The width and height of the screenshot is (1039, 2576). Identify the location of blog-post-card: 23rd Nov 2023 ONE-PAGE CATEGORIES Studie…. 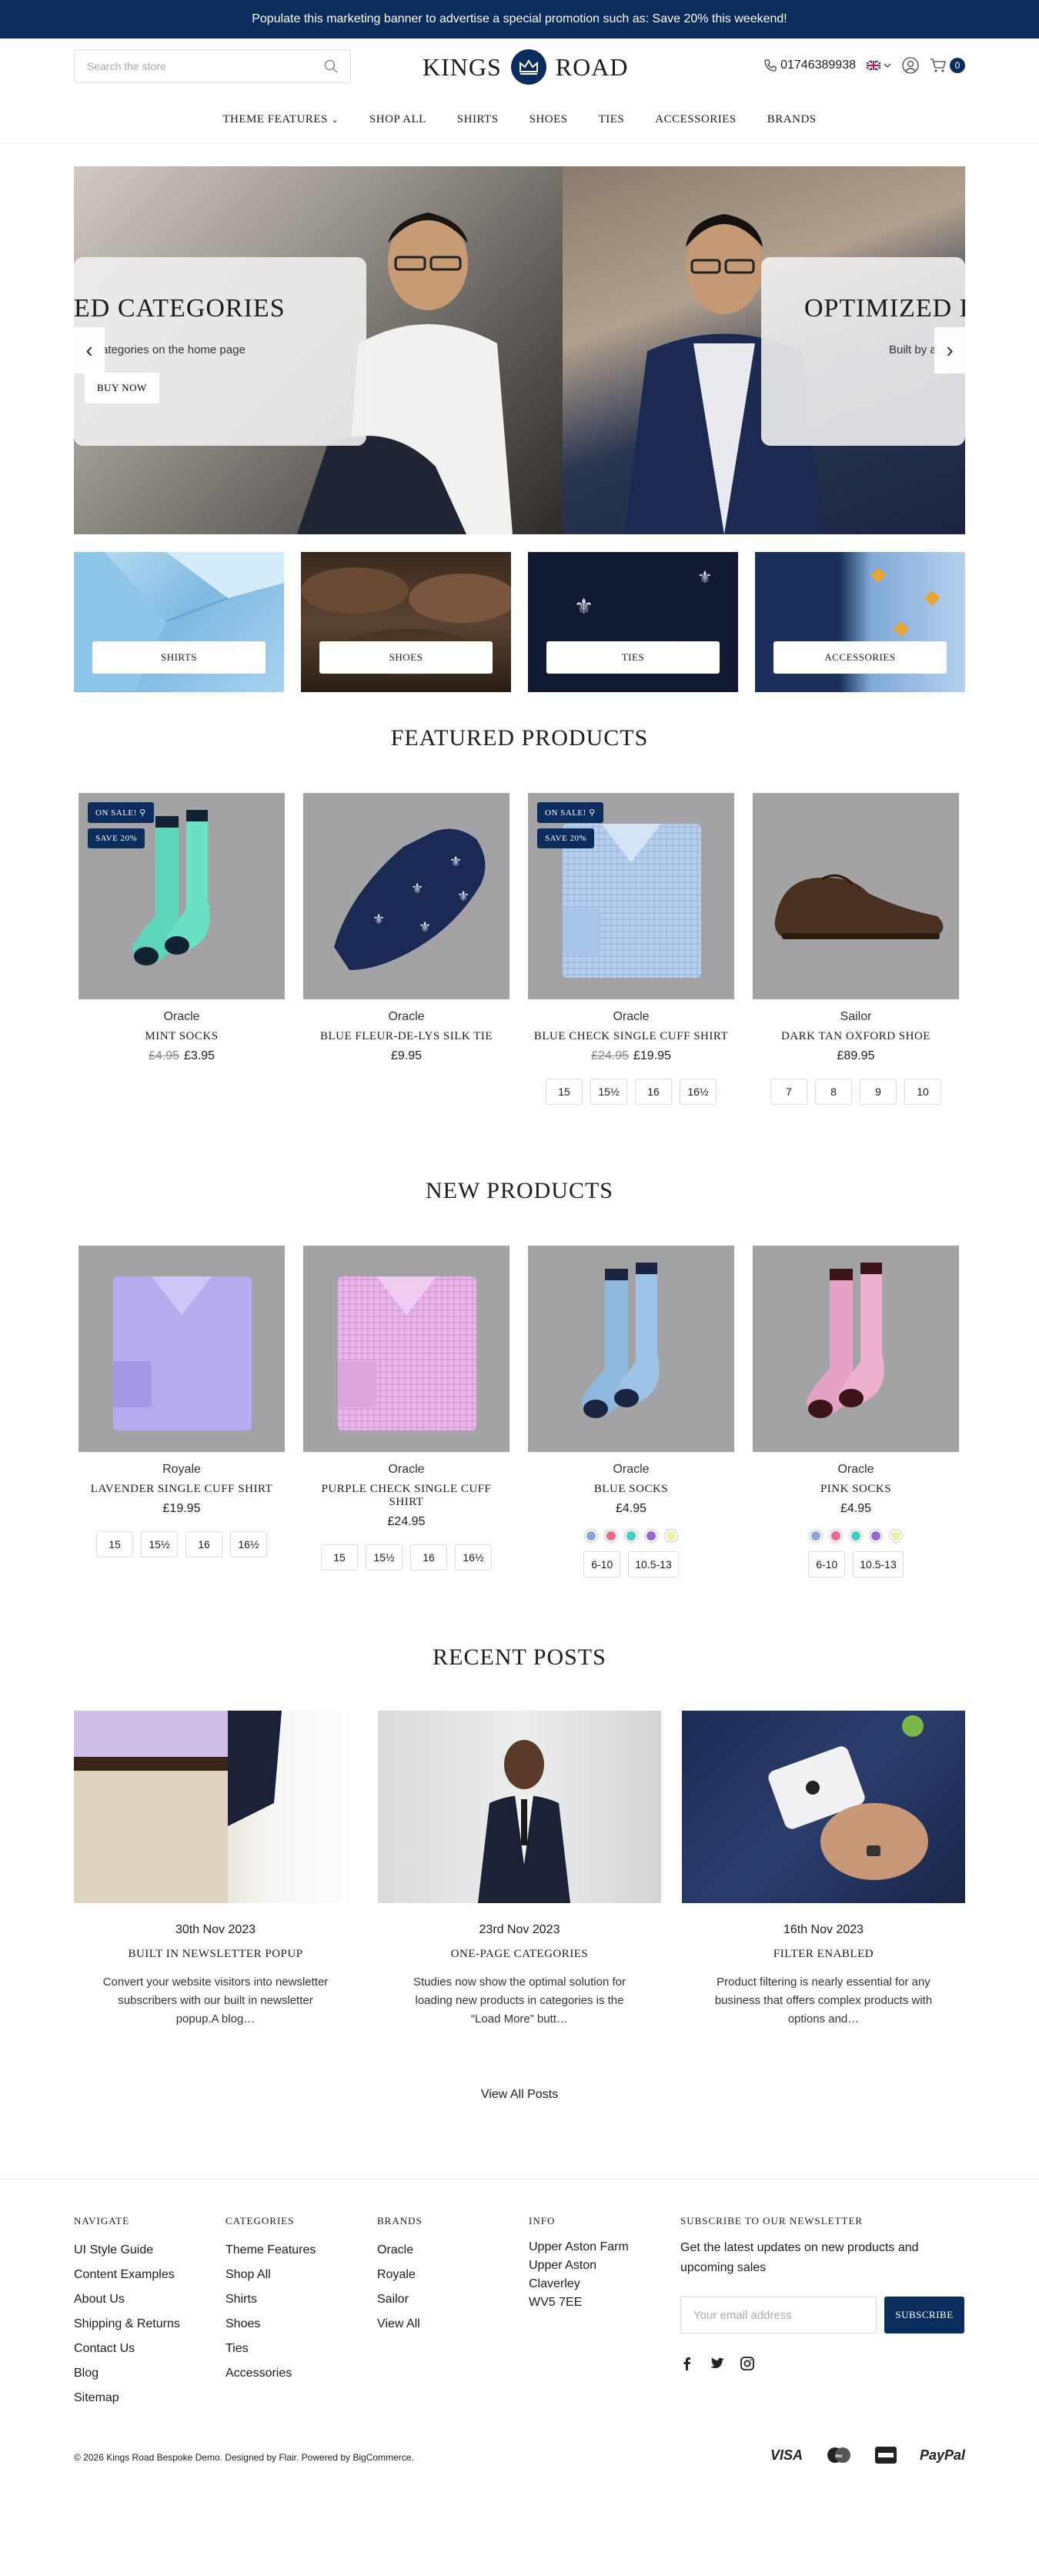
(519, 1870).